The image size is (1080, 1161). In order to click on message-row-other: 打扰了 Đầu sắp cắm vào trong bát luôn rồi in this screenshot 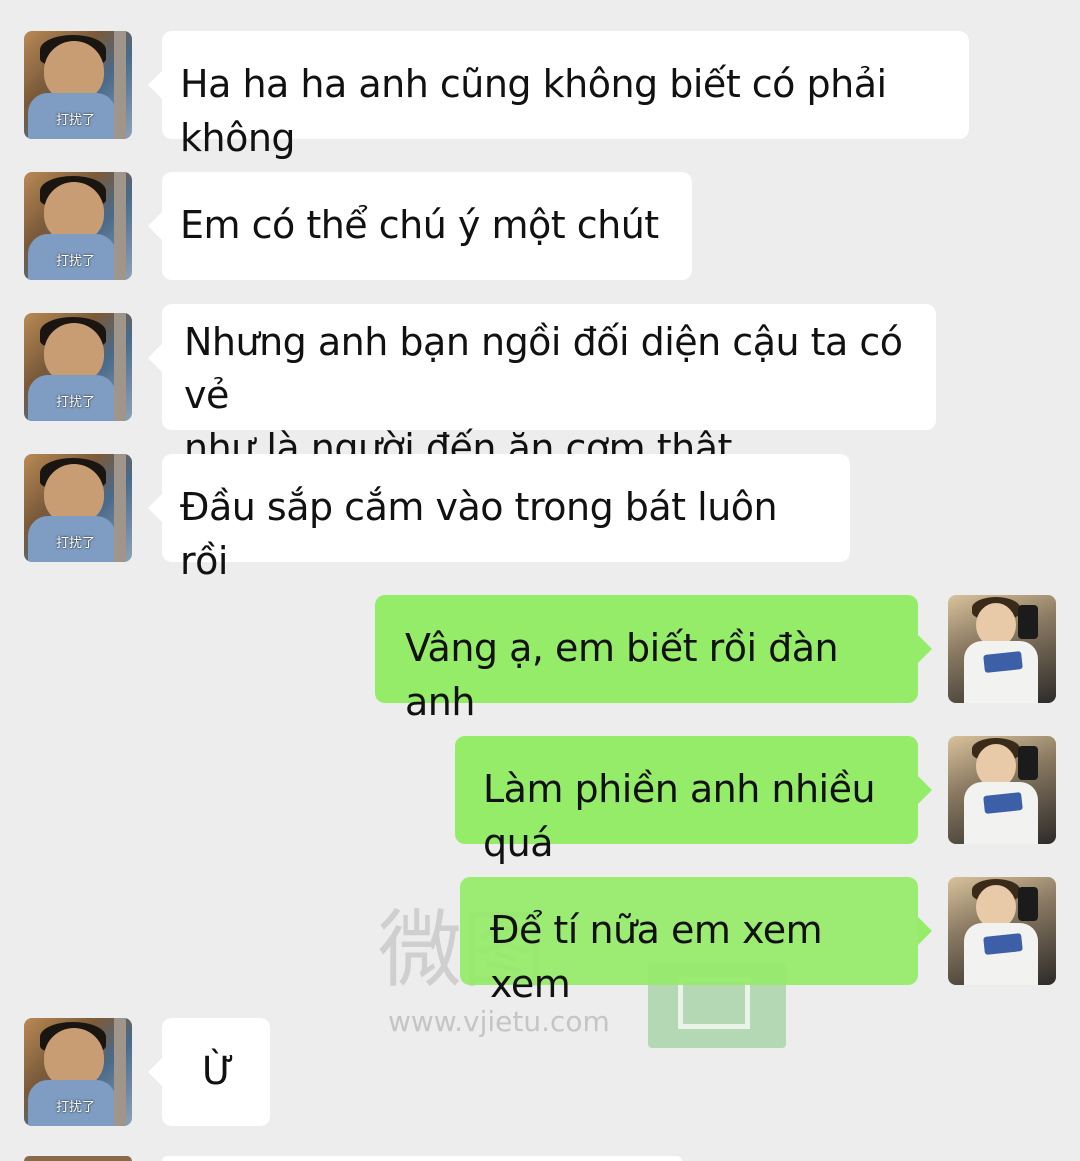, I will do `click(540, 518)`.